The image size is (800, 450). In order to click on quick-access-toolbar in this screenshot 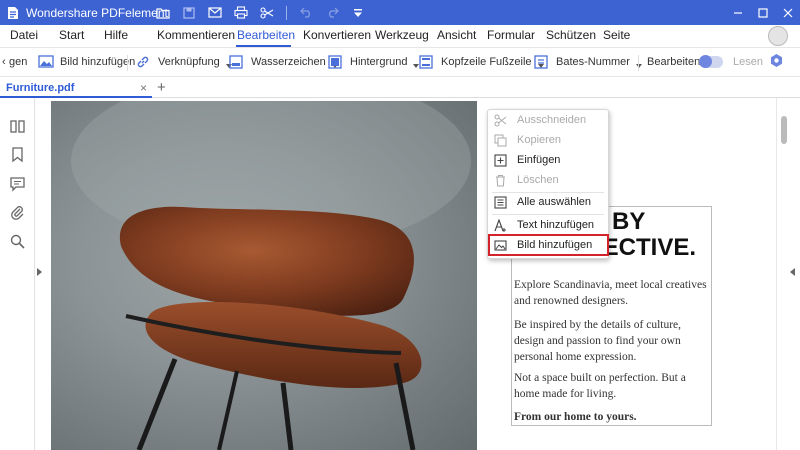, I will do `click(260, 12)`.